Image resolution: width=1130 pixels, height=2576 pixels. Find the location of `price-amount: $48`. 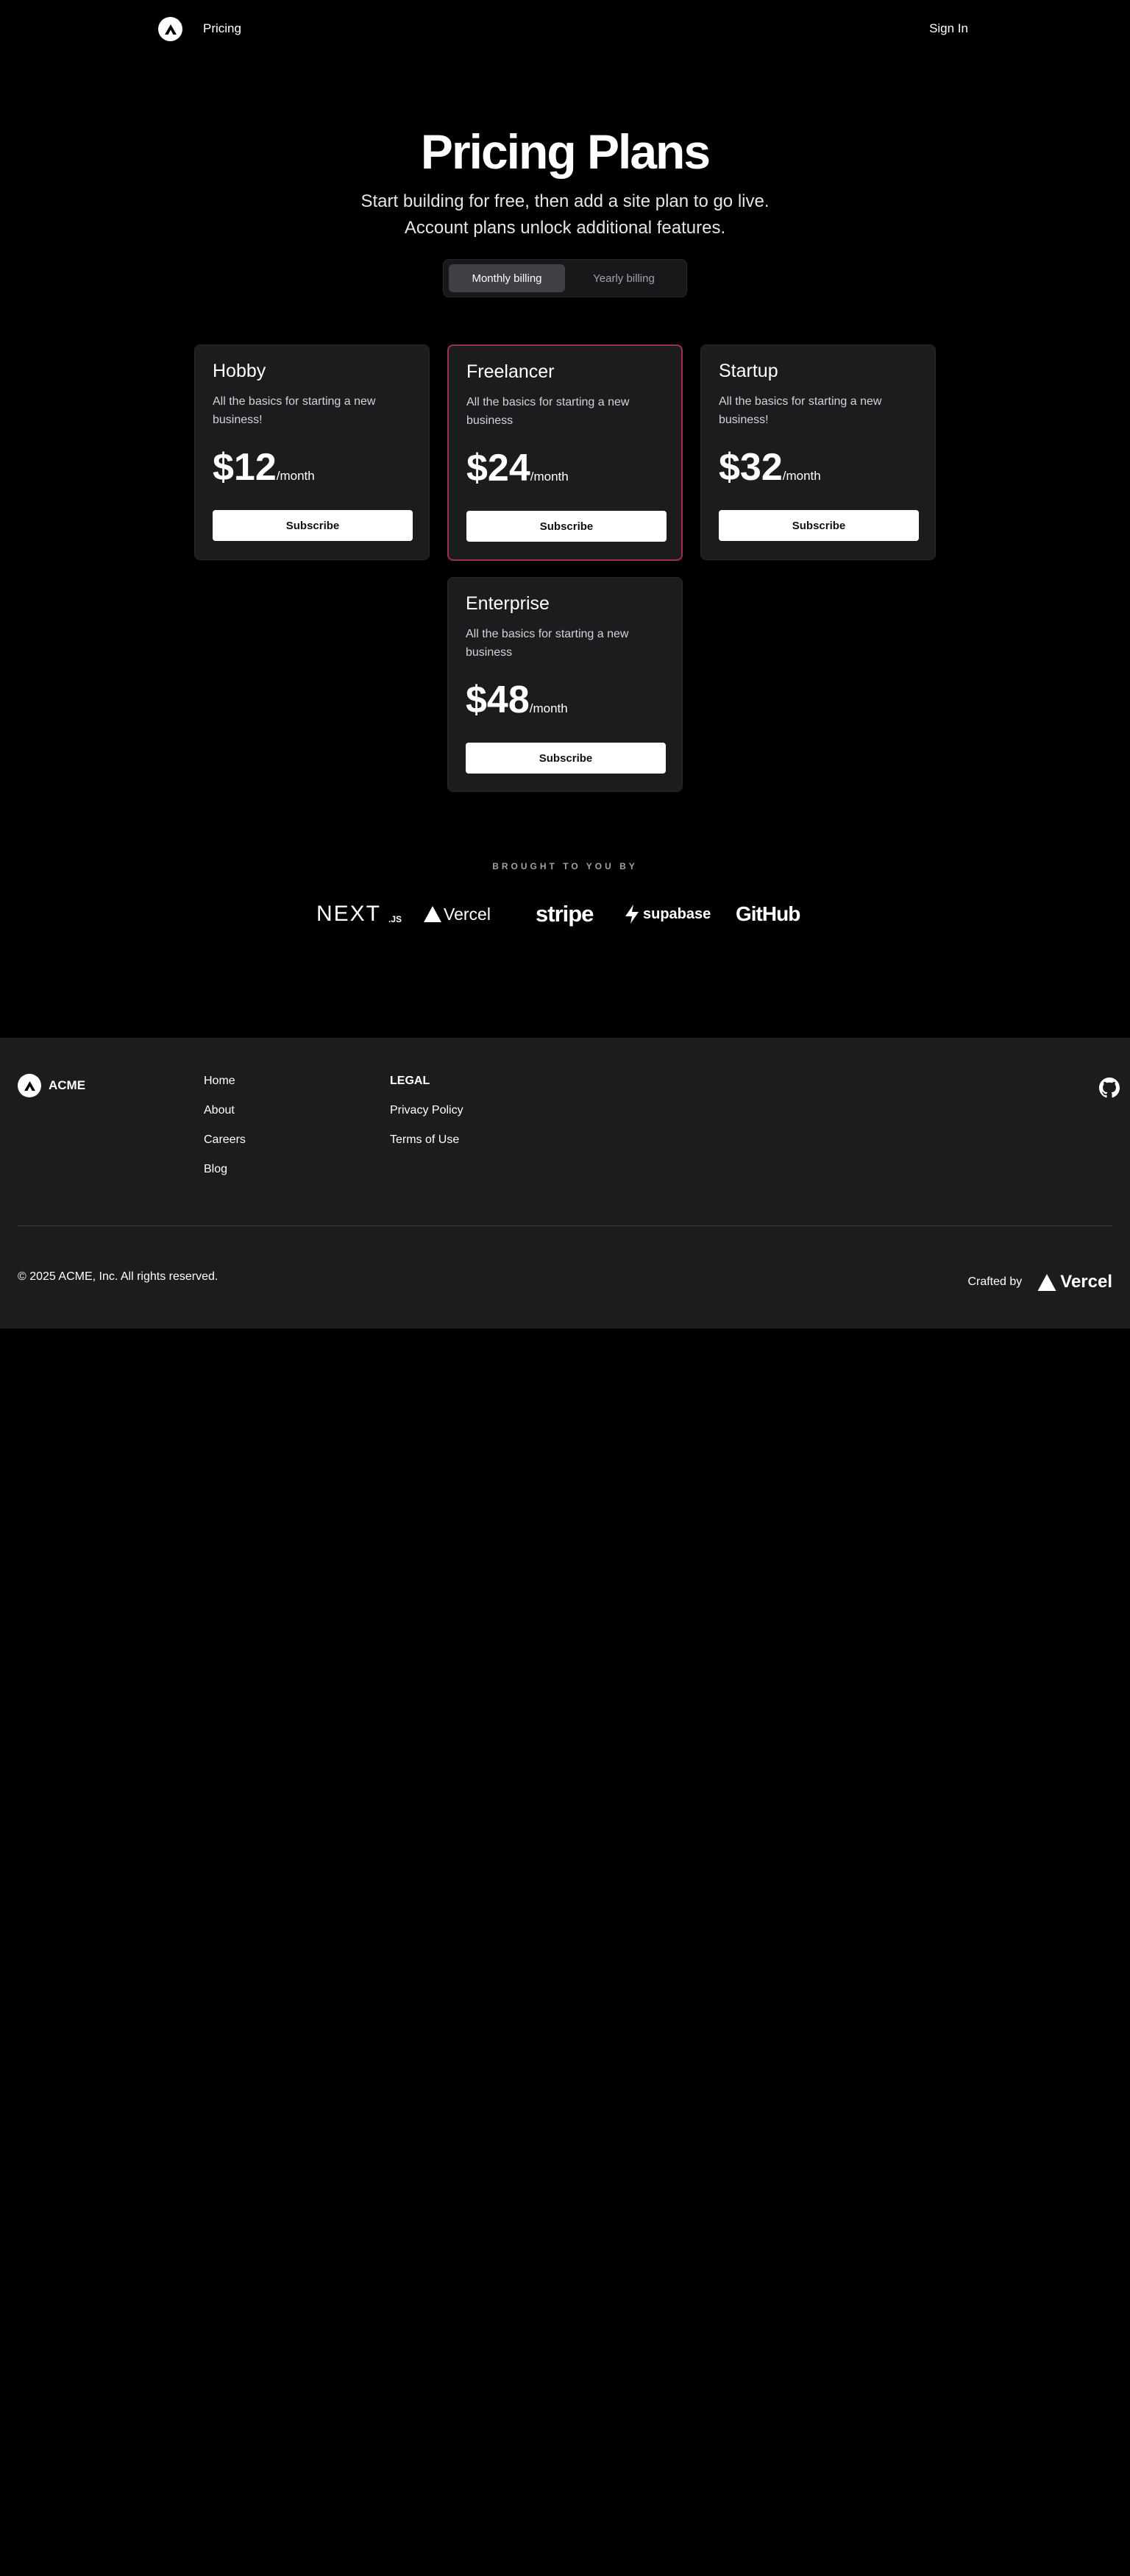

price-amount: $48 is located at coordinates (498, 700).